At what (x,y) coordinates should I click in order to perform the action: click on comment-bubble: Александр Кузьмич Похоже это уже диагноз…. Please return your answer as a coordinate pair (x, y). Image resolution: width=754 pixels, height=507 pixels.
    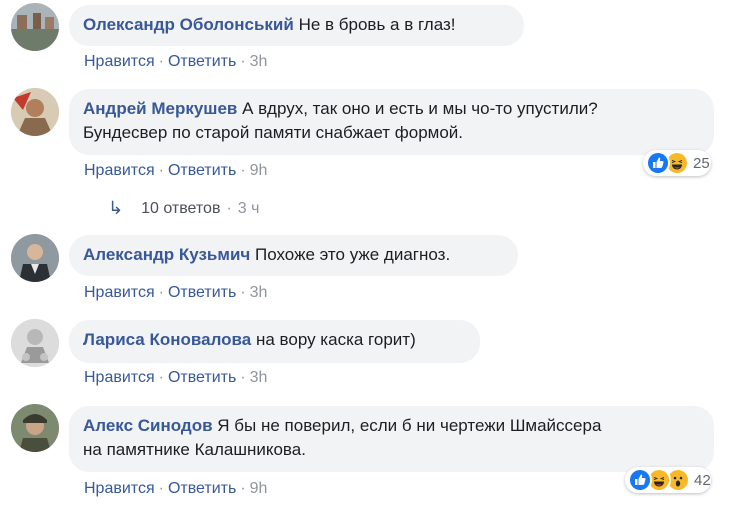
    Looking at the image, I should click on (293, 255).